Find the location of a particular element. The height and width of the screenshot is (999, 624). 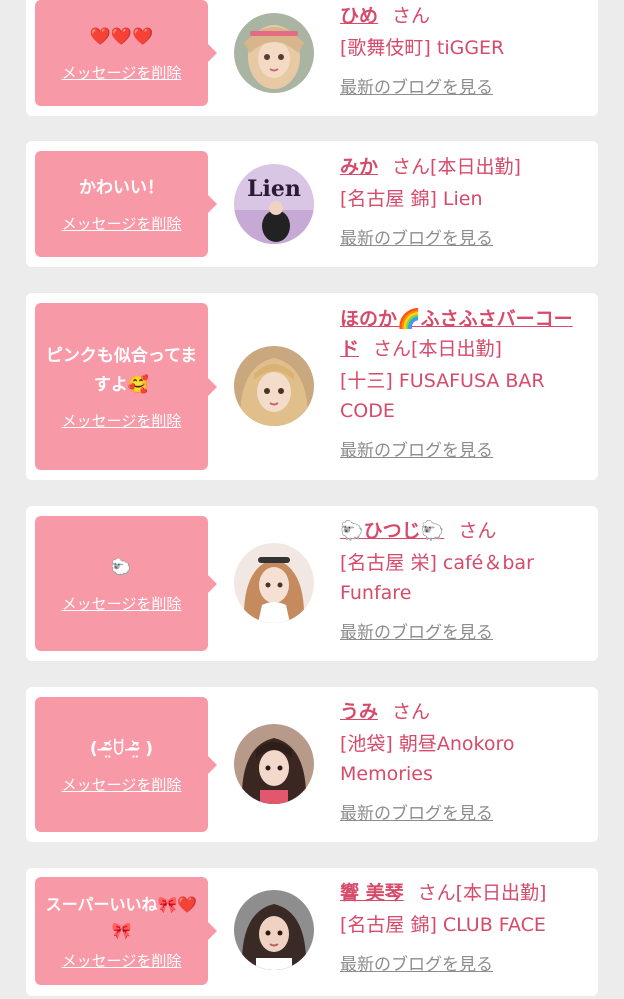

cast-name-link: みか is located at coordinates (359, 167).